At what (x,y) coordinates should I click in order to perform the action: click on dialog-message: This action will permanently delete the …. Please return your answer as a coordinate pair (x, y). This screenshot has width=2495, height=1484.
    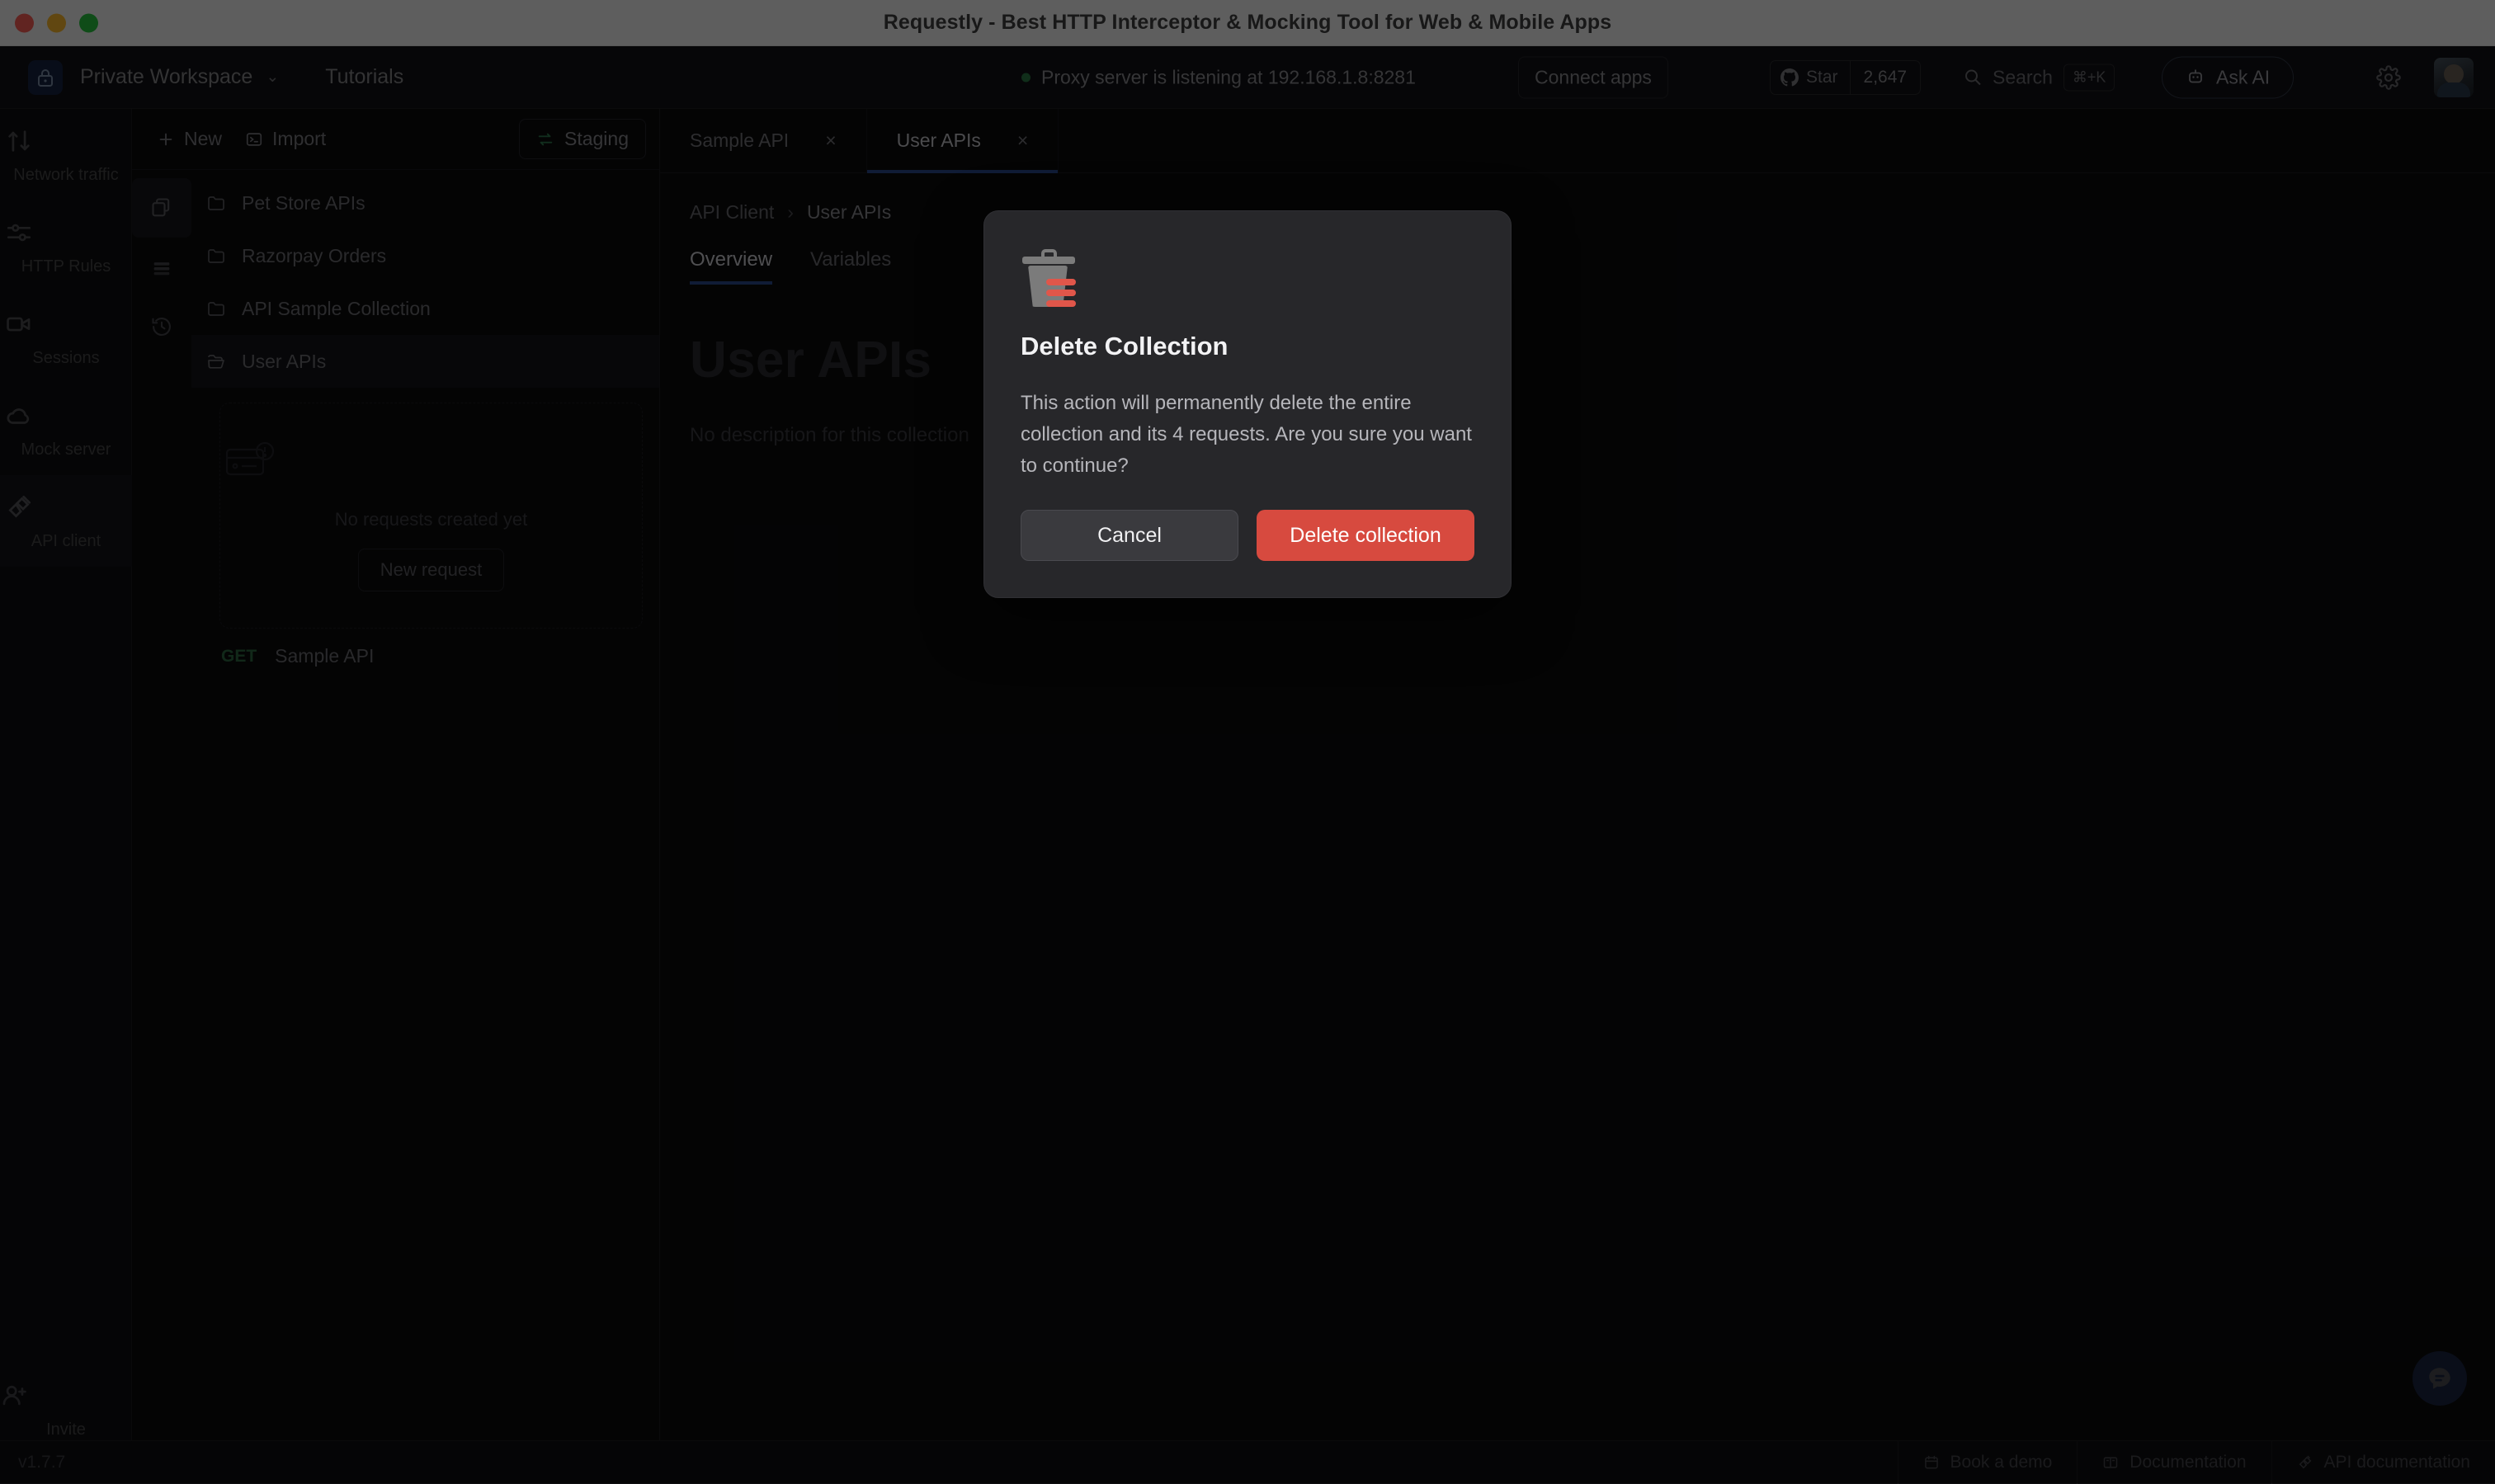
    Looking at the image, I should click on (1246, 434).